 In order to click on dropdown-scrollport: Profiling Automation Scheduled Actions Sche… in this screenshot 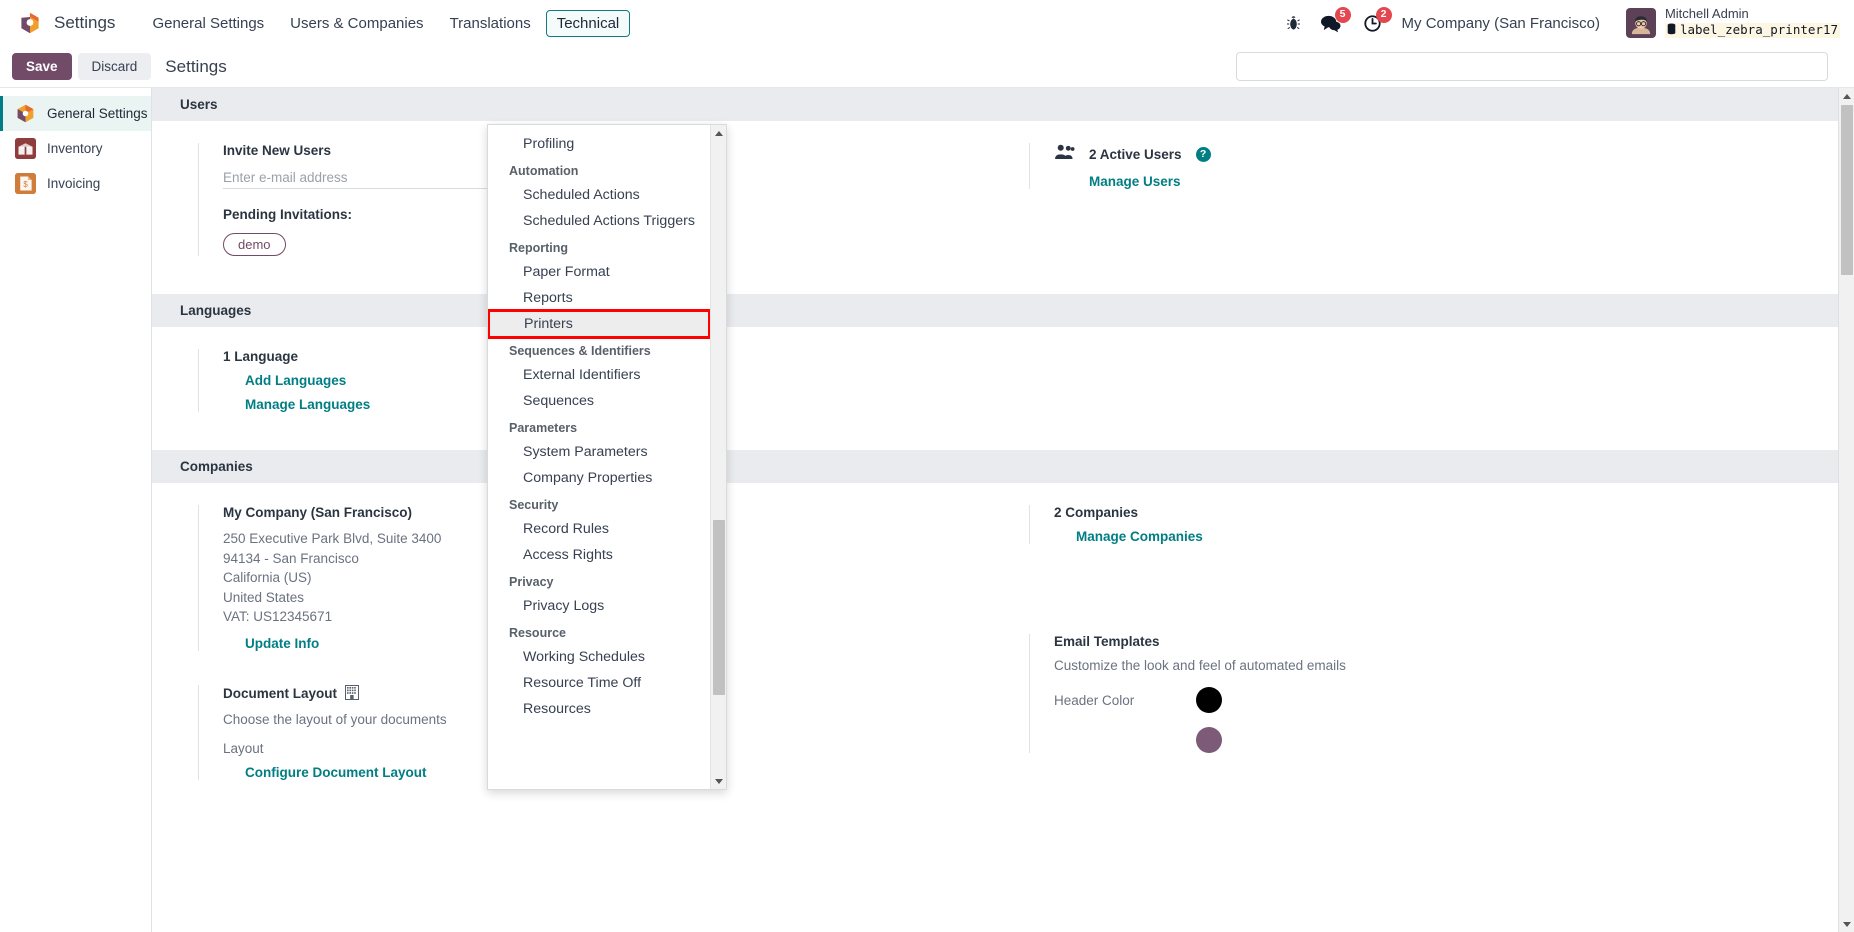, I will do `click(599, 457)`.